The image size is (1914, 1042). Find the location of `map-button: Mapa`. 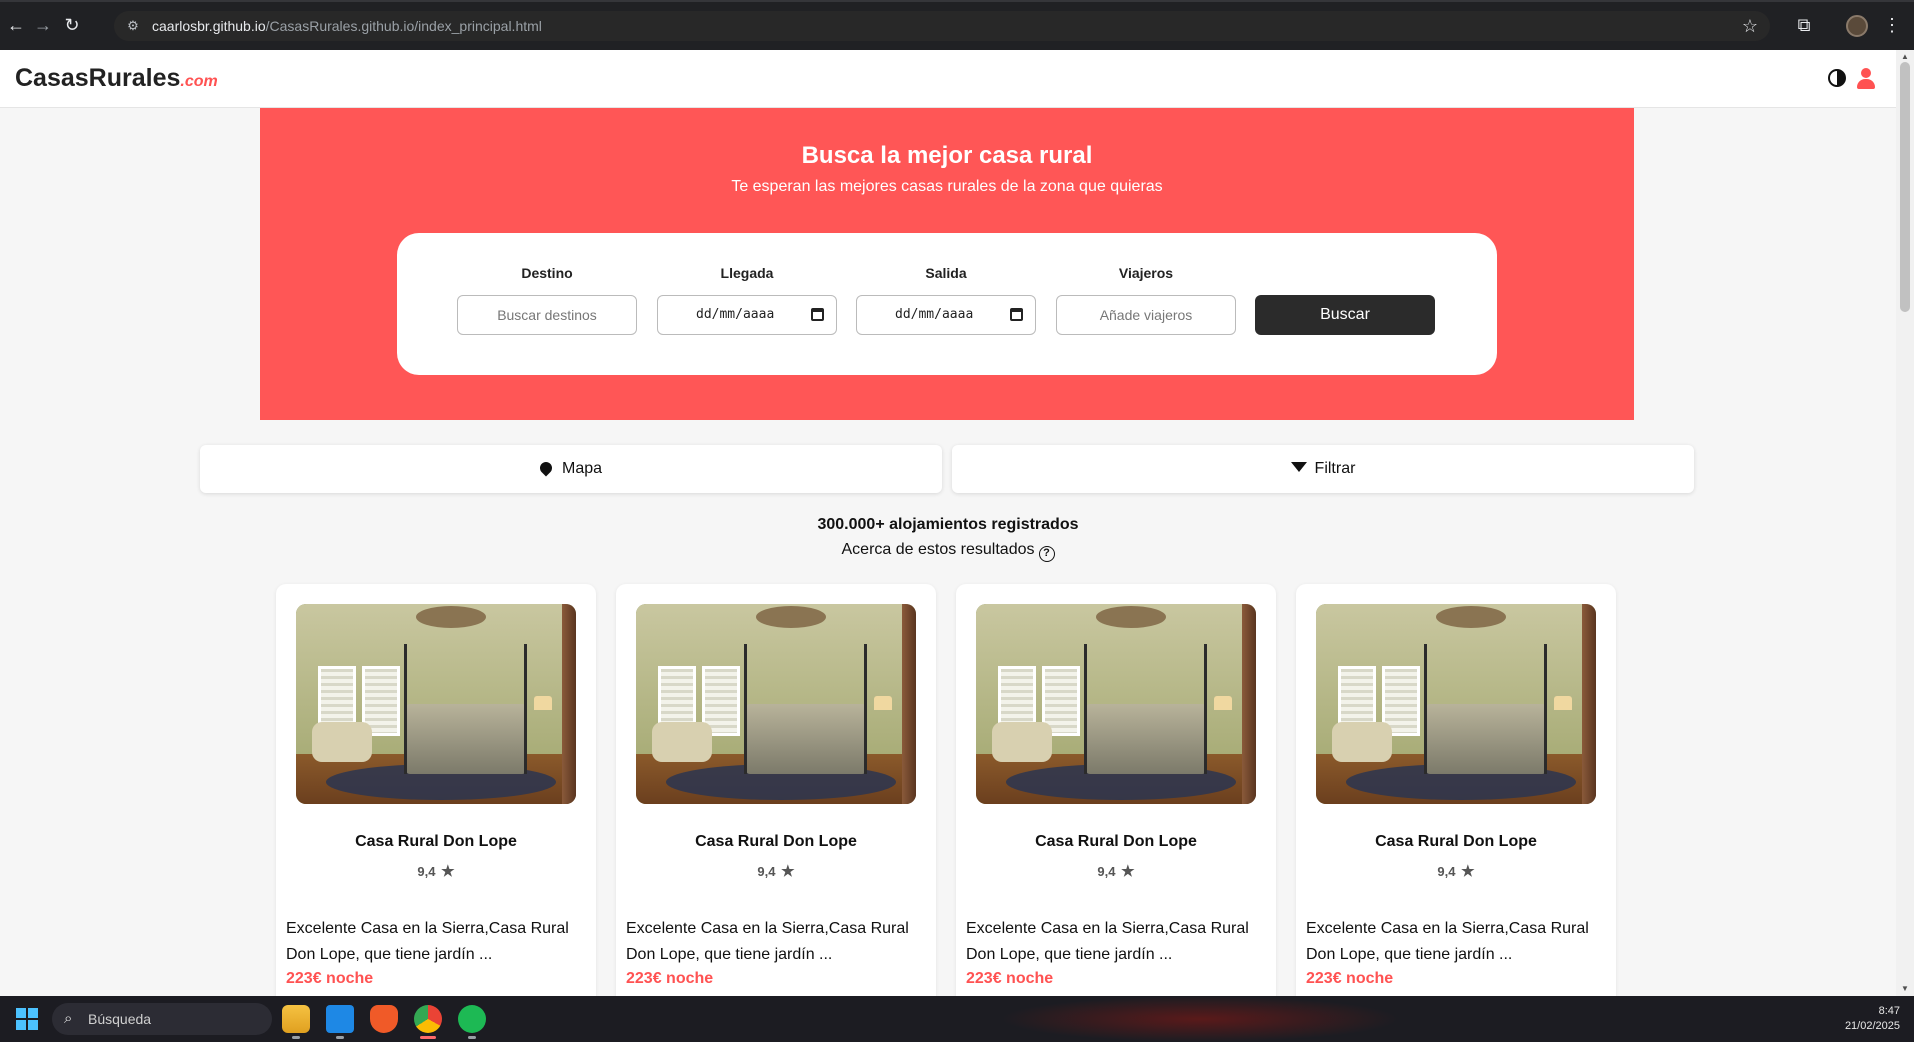

map-button: Mapa is located at coordinates (571, 469).